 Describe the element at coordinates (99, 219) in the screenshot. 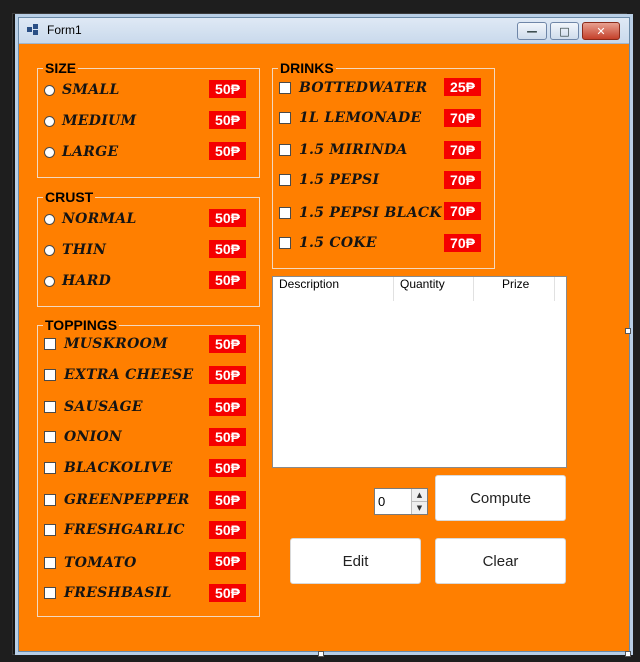

I see `option-label: NORMAL` at that location.